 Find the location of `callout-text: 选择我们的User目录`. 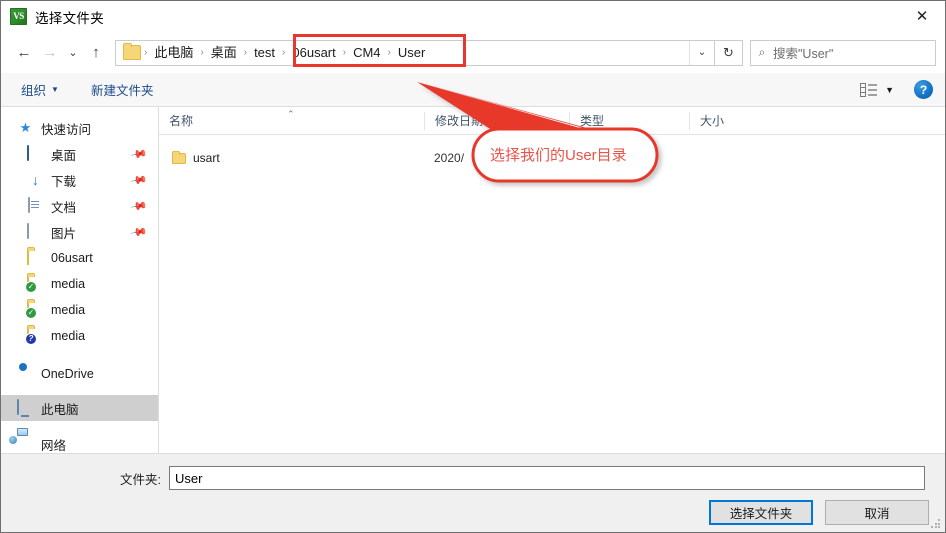

callout-text: 选择我们的User目录 is located at coordinates (558, 155).